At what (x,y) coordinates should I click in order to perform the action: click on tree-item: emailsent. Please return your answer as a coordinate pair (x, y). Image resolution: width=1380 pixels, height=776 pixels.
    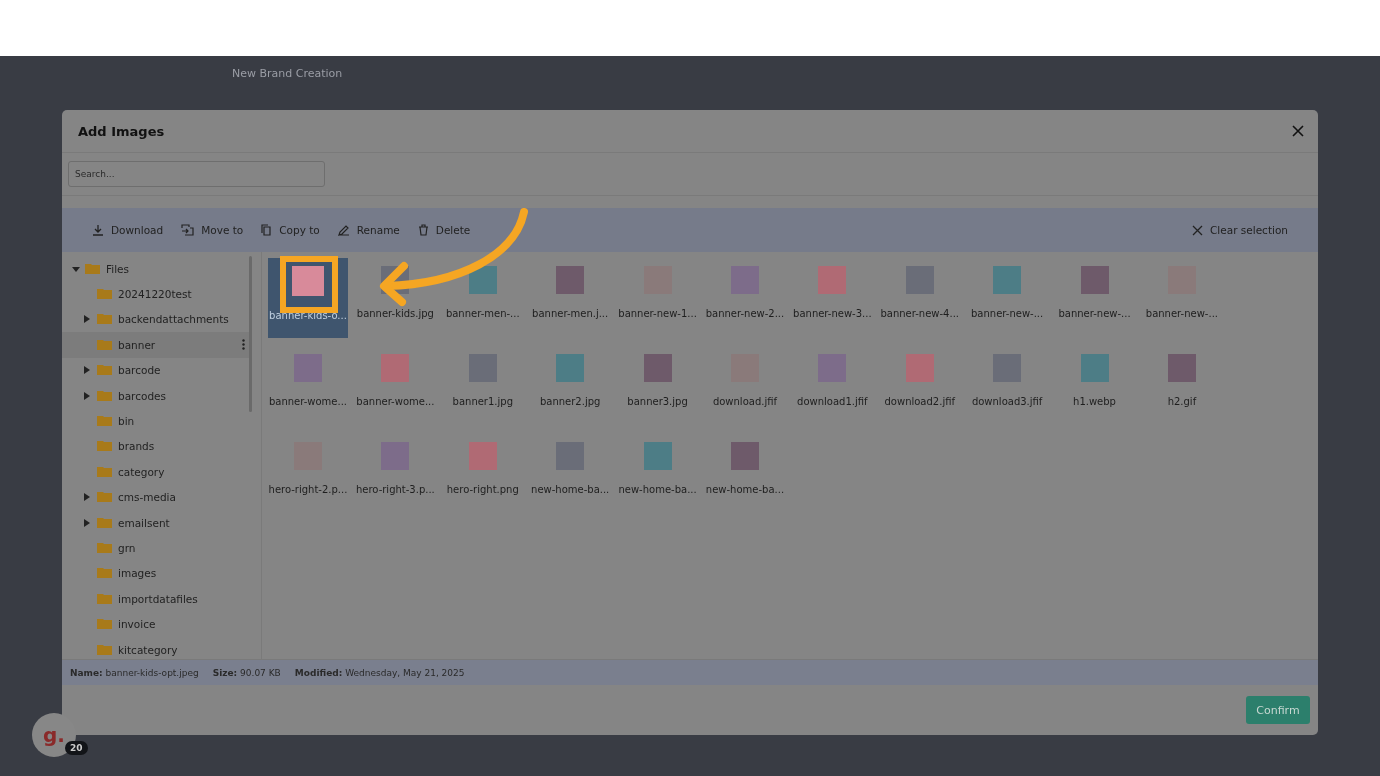
    Looking at the image, I should click on (156, 522).